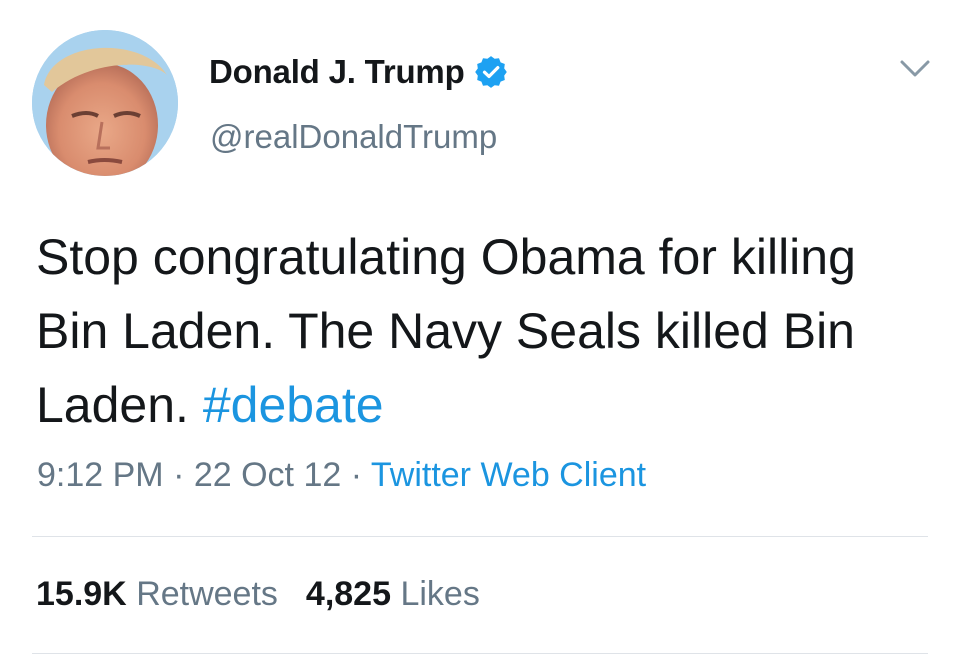 The height and width of the screenshot is (659, 960). What do you see at coordinates (293, 405) in the screenshot?
I see `hashtag-link: #debate` at bounding box center [293, 405].